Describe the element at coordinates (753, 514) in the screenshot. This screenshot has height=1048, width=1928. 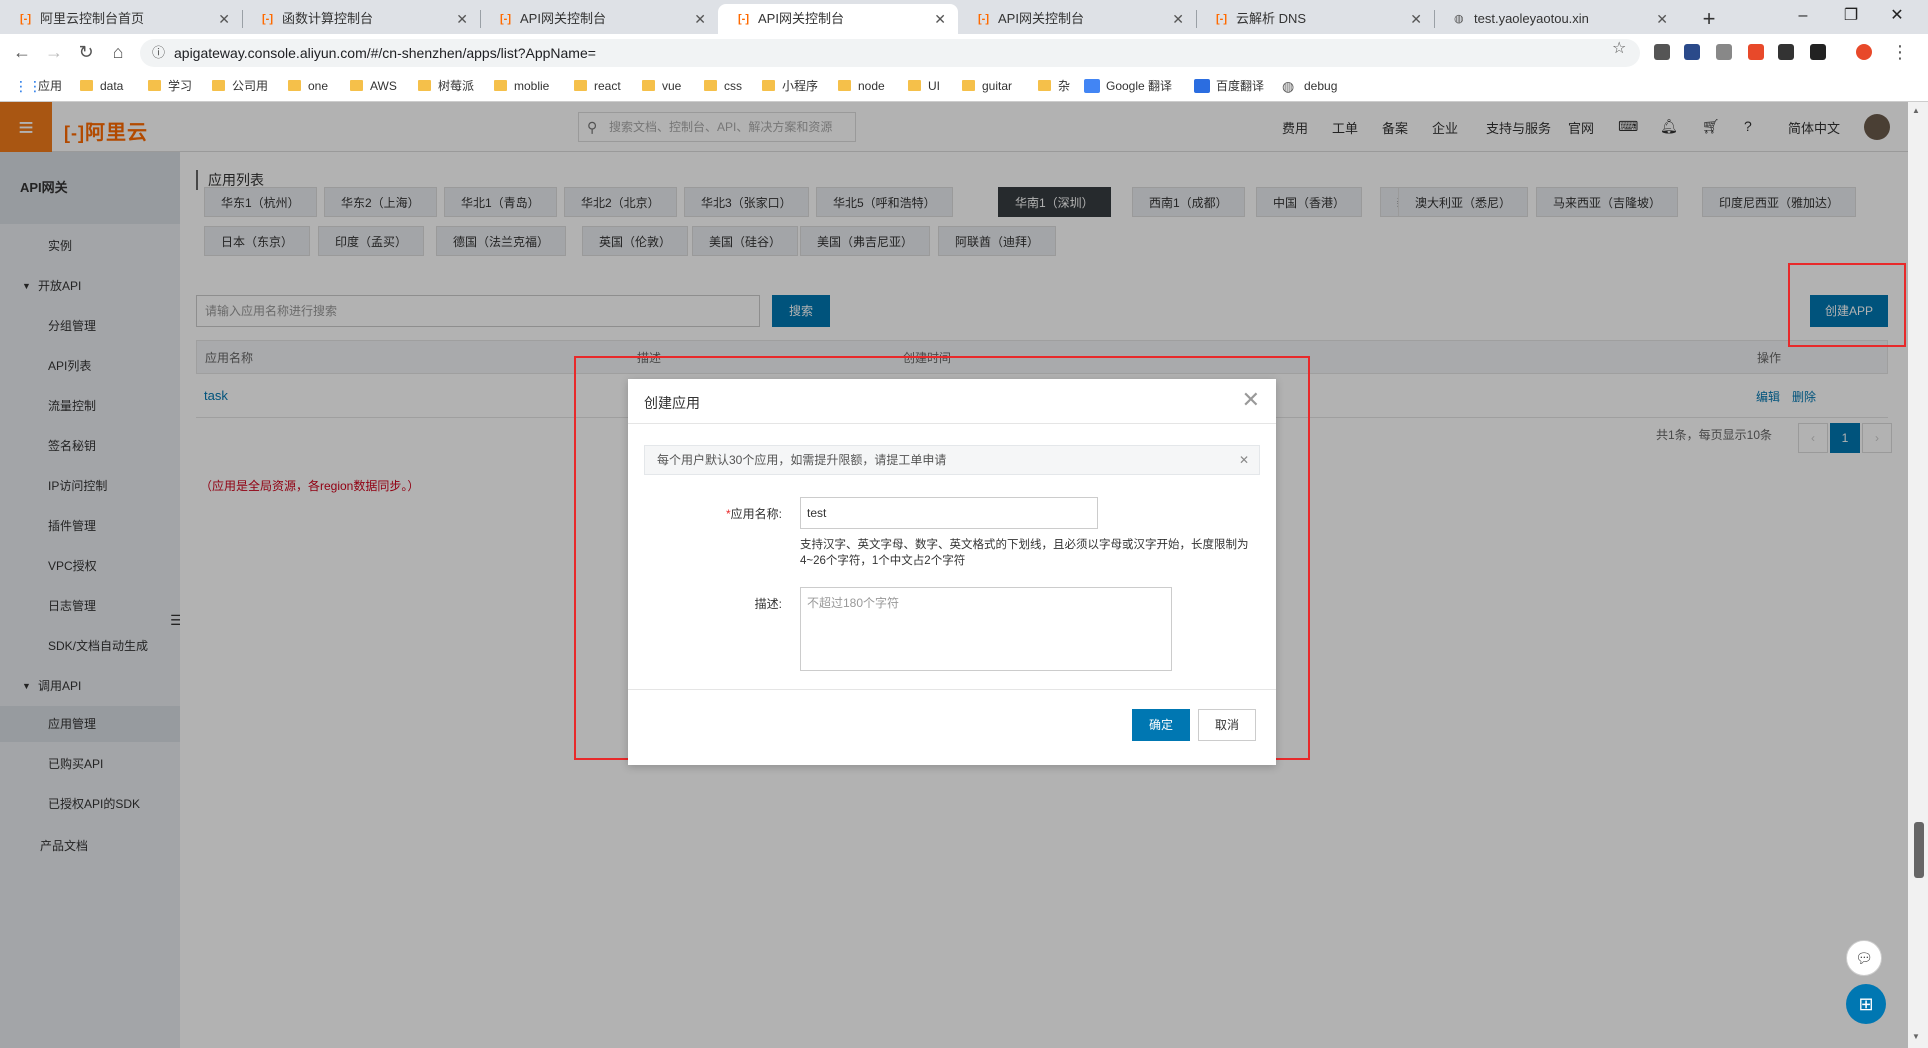
I see `app-name-label: *应用名称:` at that location.